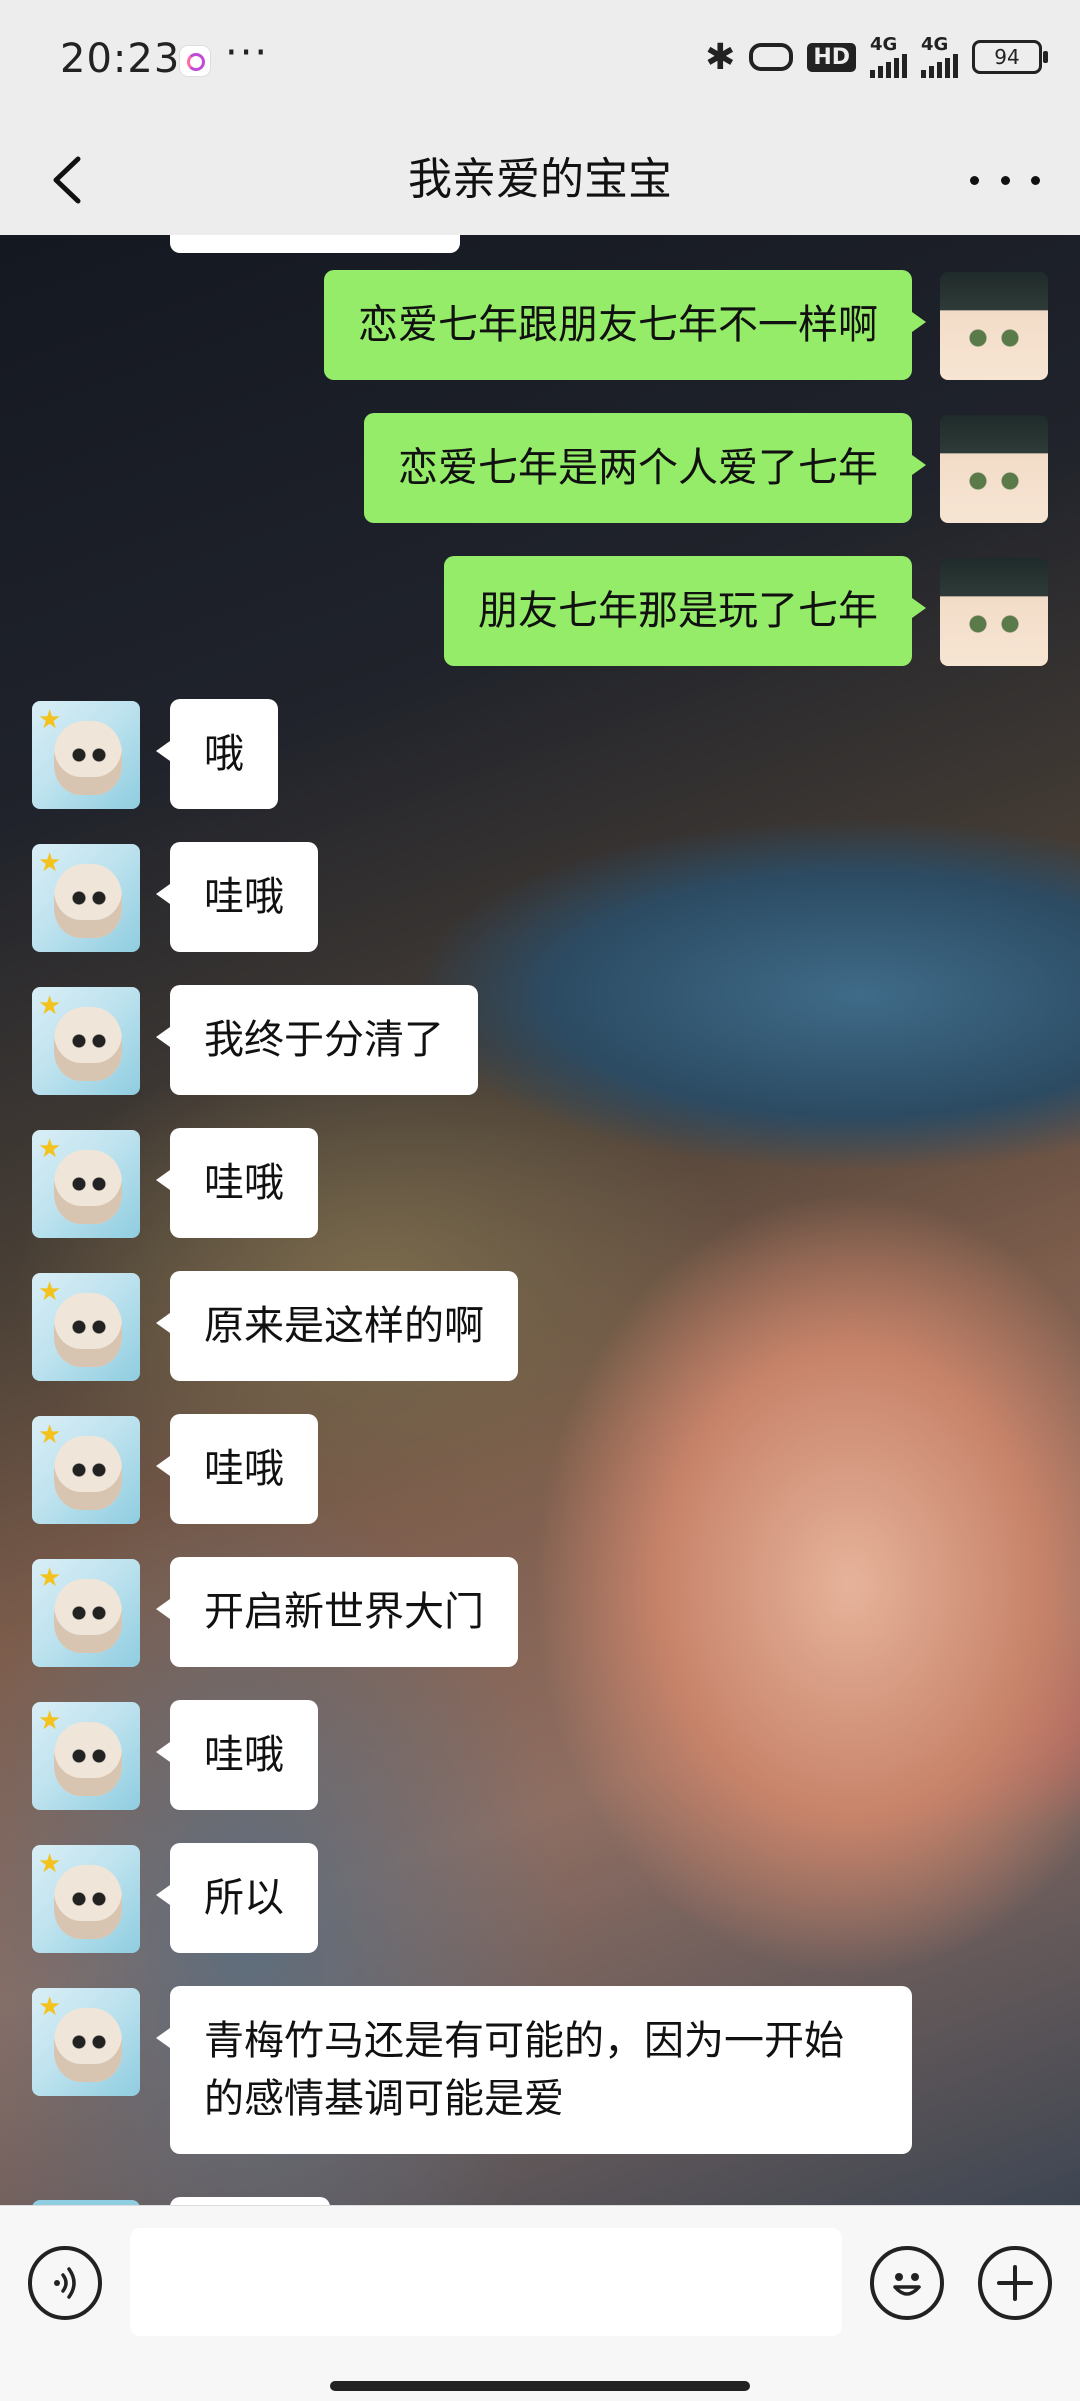  What do you see at coordinates (974, 180) in the screenshot?
I see `more-dots-icon` at bounding box center [974, 180].